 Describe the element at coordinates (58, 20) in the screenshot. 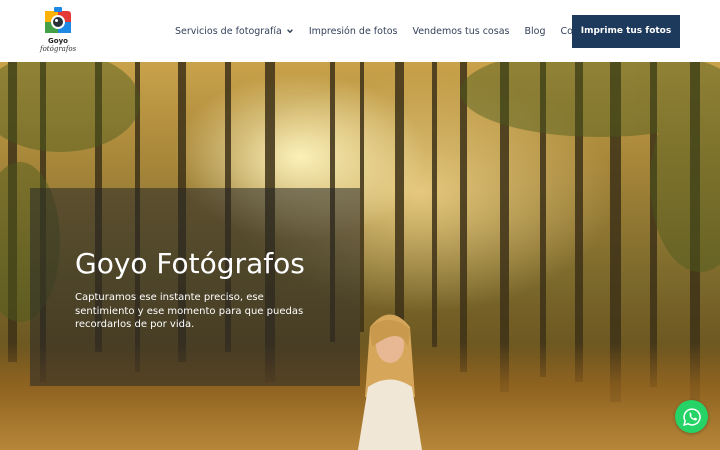

I see `camera-logo-icon` at that location.